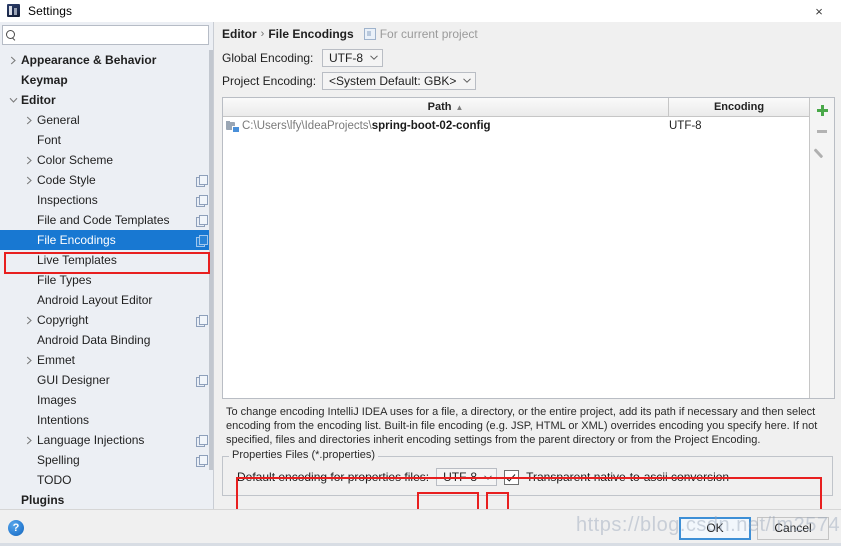  What do you see at coordinates (715, 528) in the screenshot?
I see `ok-button: OK` at bounding box center [715, 528].